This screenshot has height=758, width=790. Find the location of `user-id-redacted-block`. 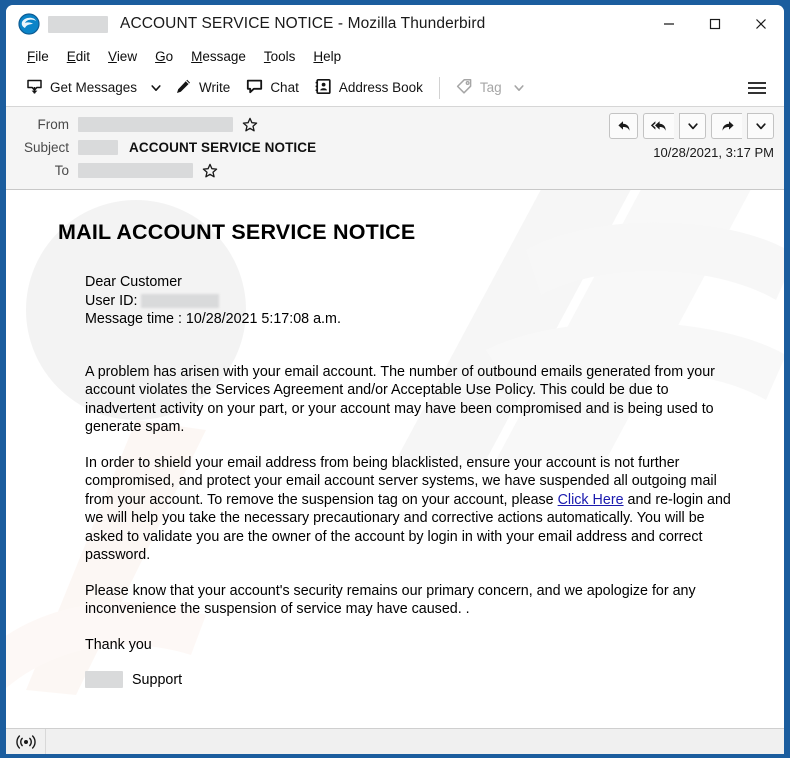

user-id-redacted-block is located at coordinates (180, 300).